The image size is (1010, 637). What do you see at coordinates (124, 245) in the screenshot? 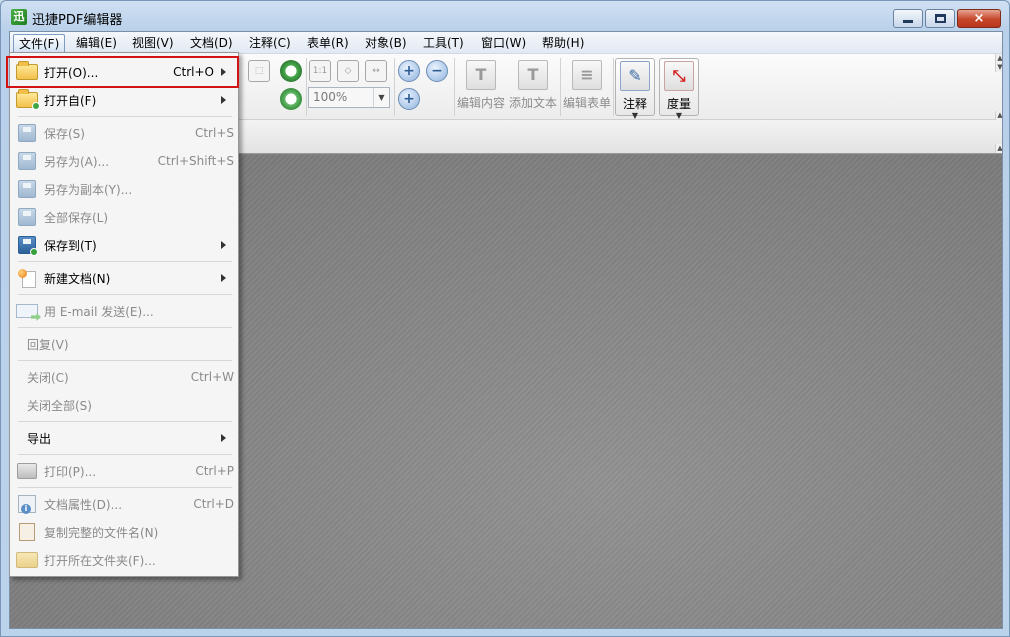
I see `menu-item-save-to: 保存到(T)` at bounding box center [124, 245].